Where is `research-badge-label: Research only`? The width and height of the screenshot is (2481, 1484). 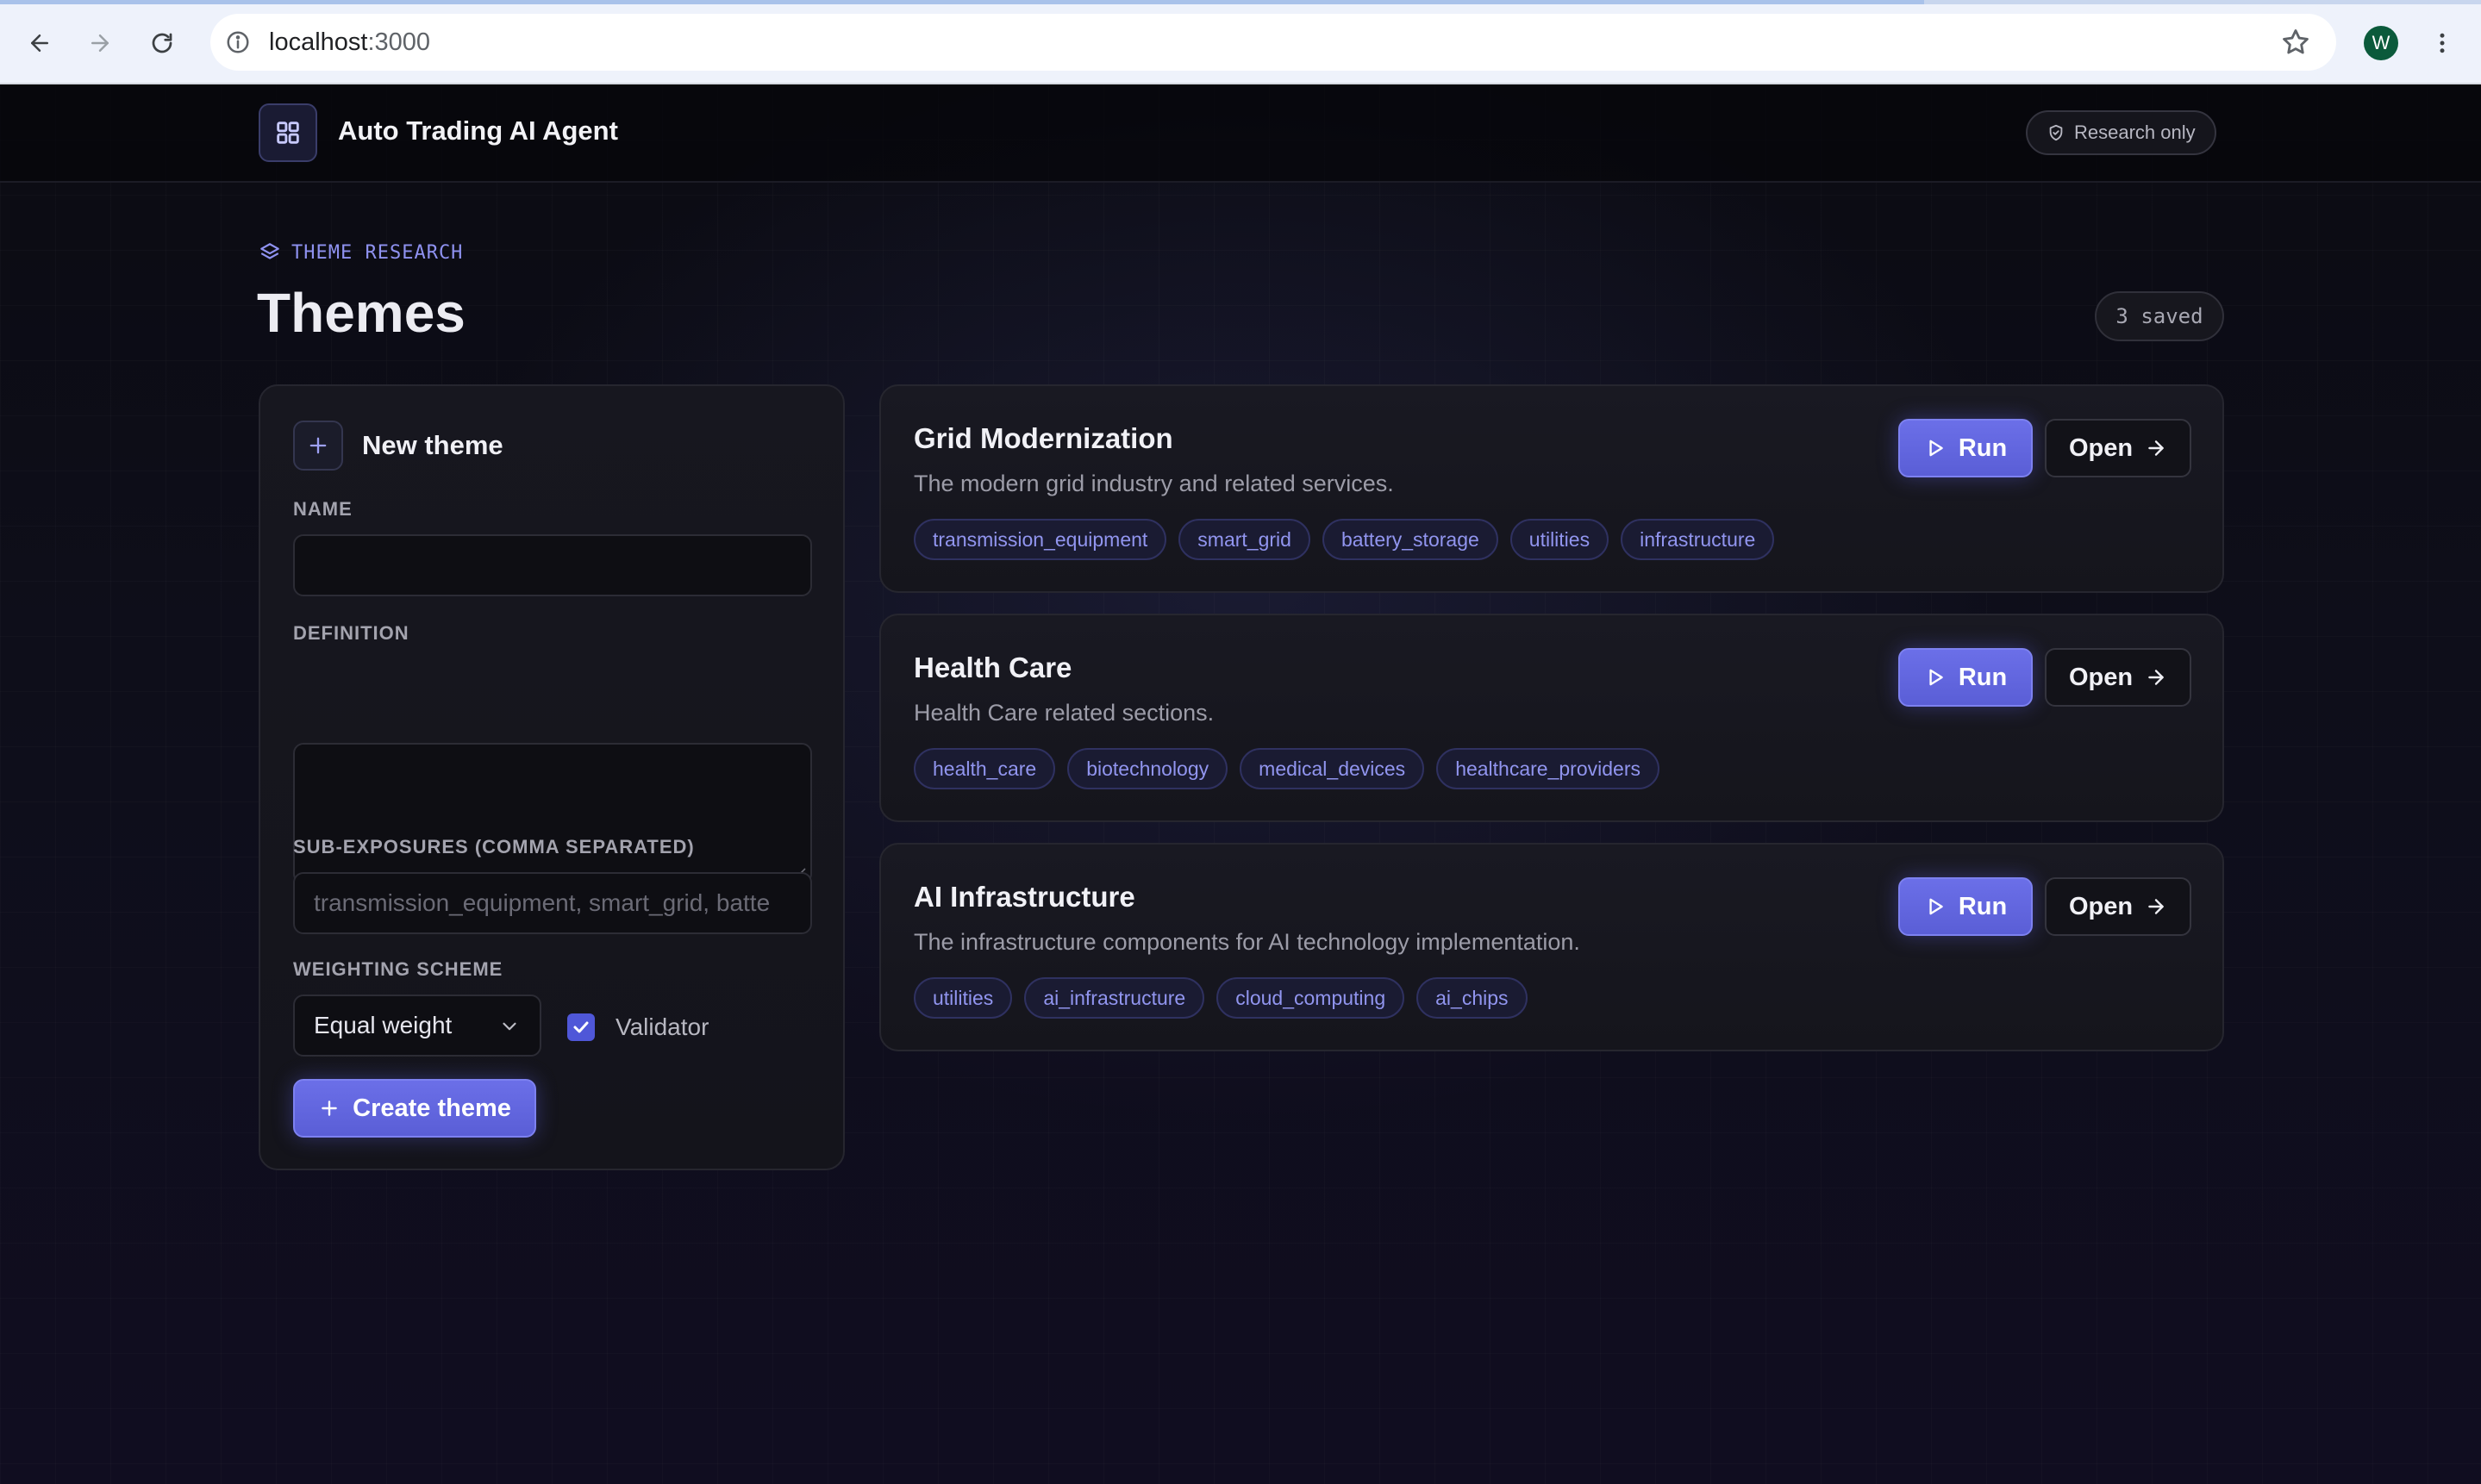 research-badge-label: Research only is located at coordinates (2135, 132).